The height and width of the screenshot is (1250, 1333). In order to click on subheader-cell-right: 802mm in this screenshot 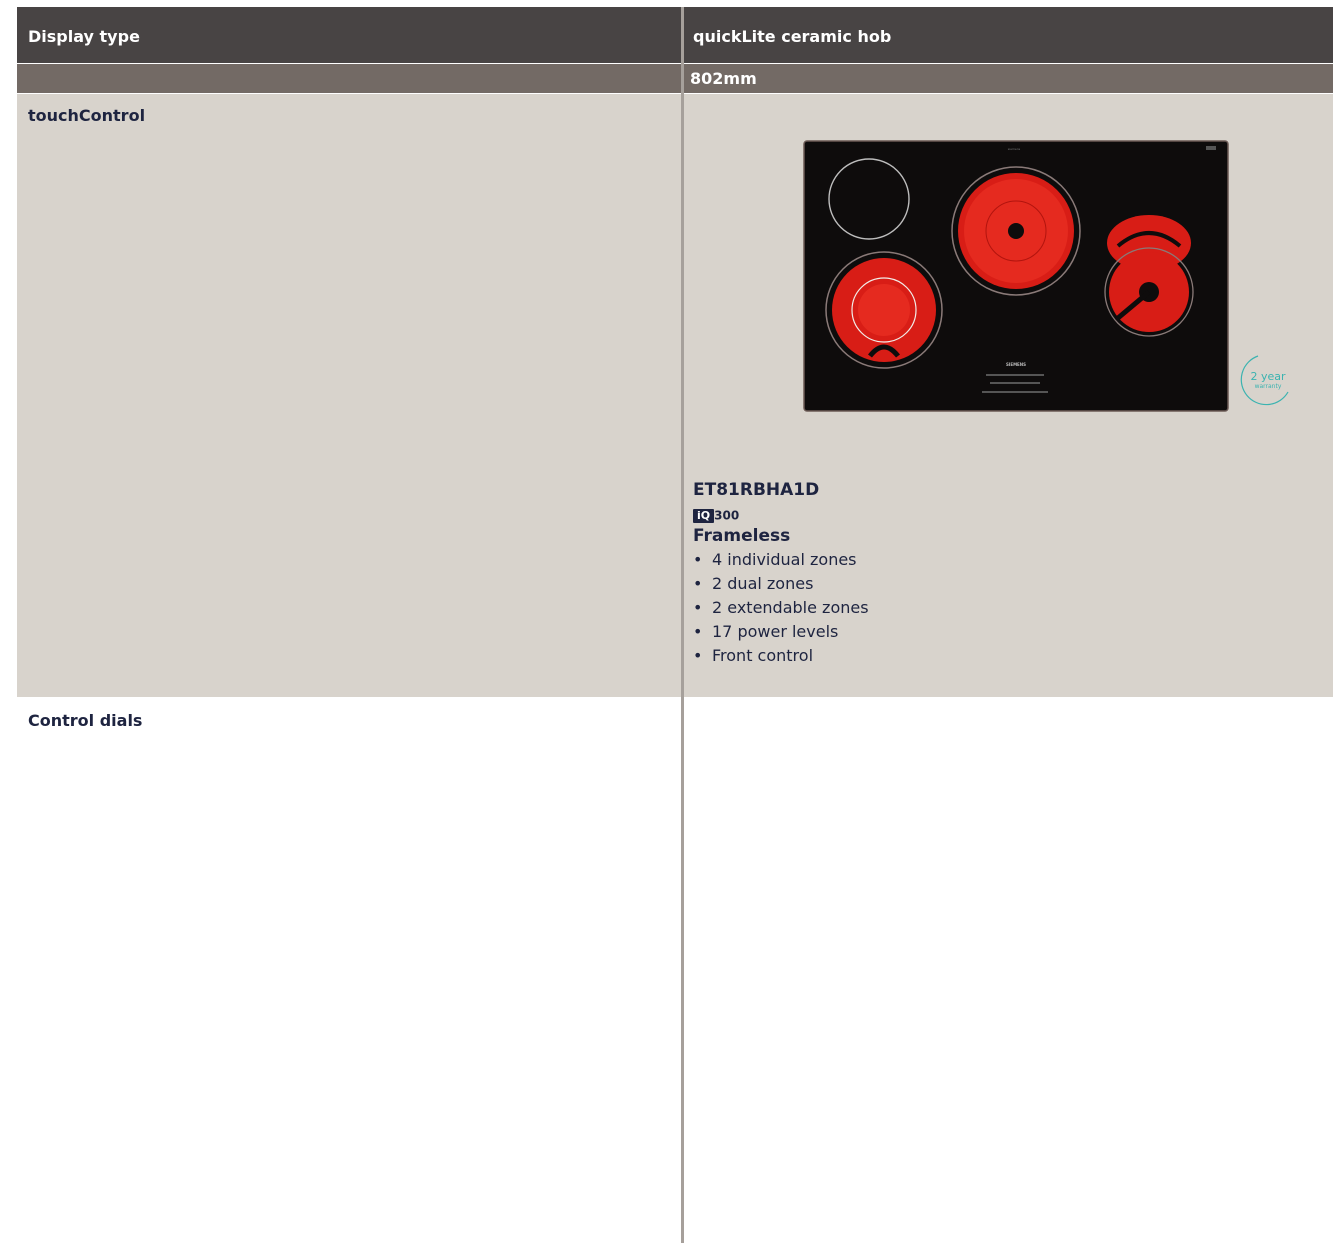, I will do `click(1008, 78)`.